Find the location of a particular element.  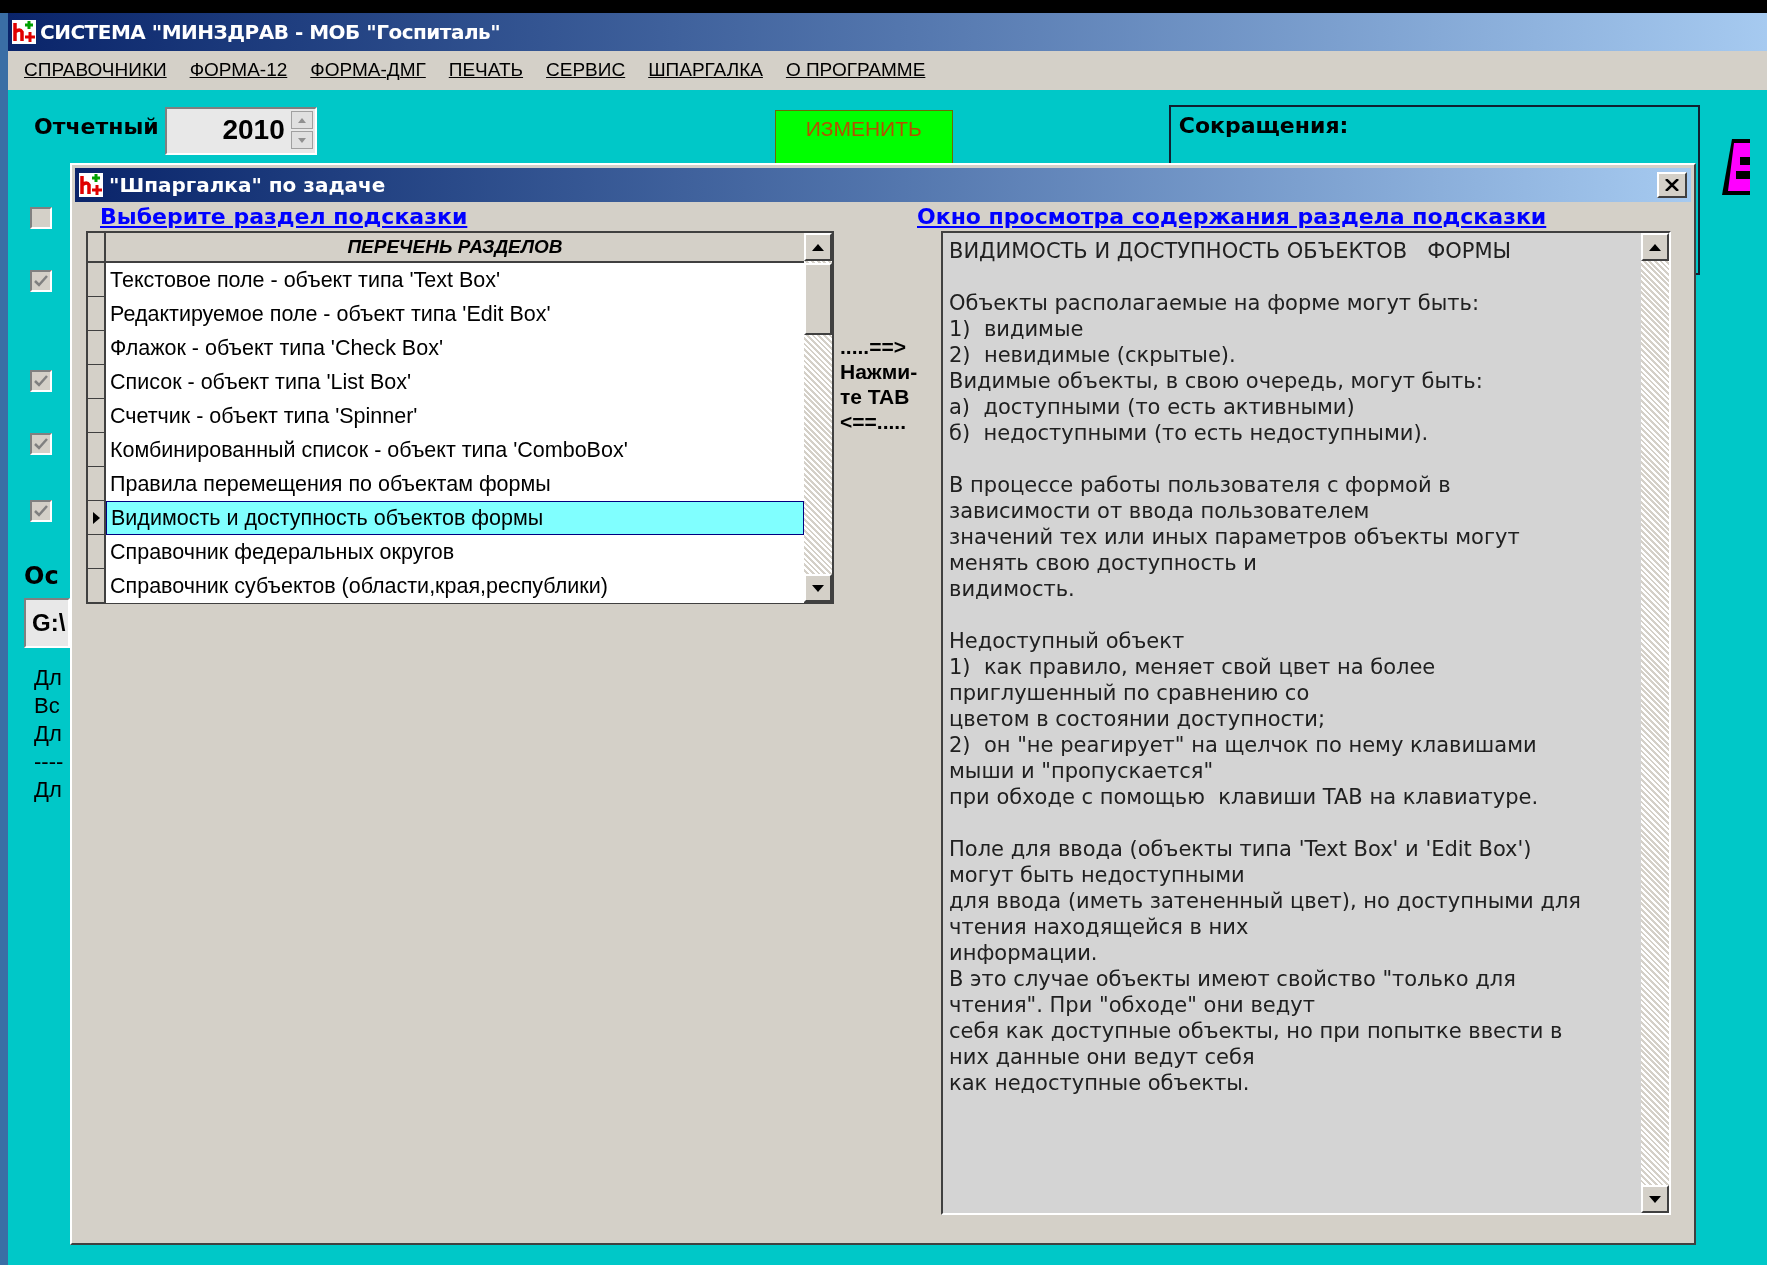

section-select-link: Выберите раздел подсказки is located at coordinates (467, 217).